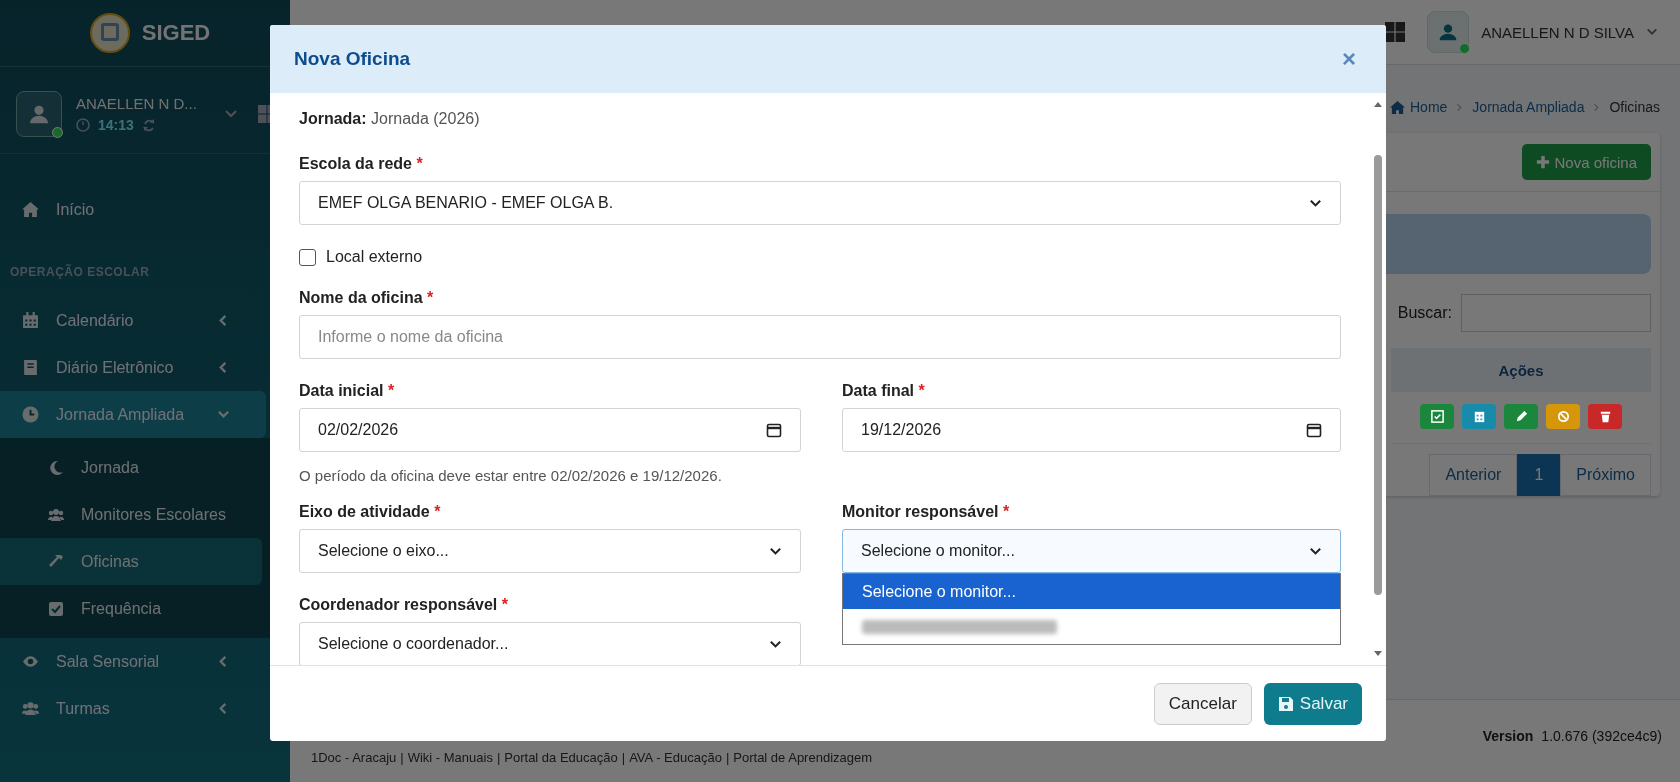  What do you see at coordinates (675, 757) in the screenshot?
I see `footer-link: AVA - Educação` at bounding box center [675, 757].